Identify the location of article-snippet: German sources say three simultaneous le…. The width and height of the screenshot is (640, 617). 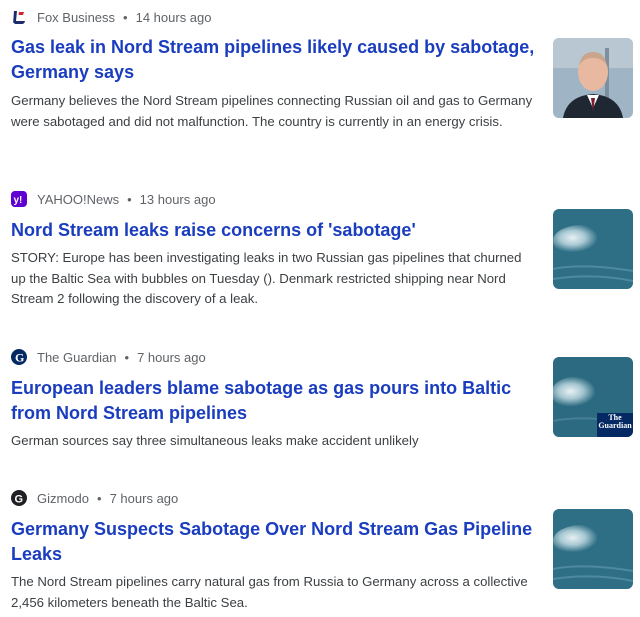
(215, 440).